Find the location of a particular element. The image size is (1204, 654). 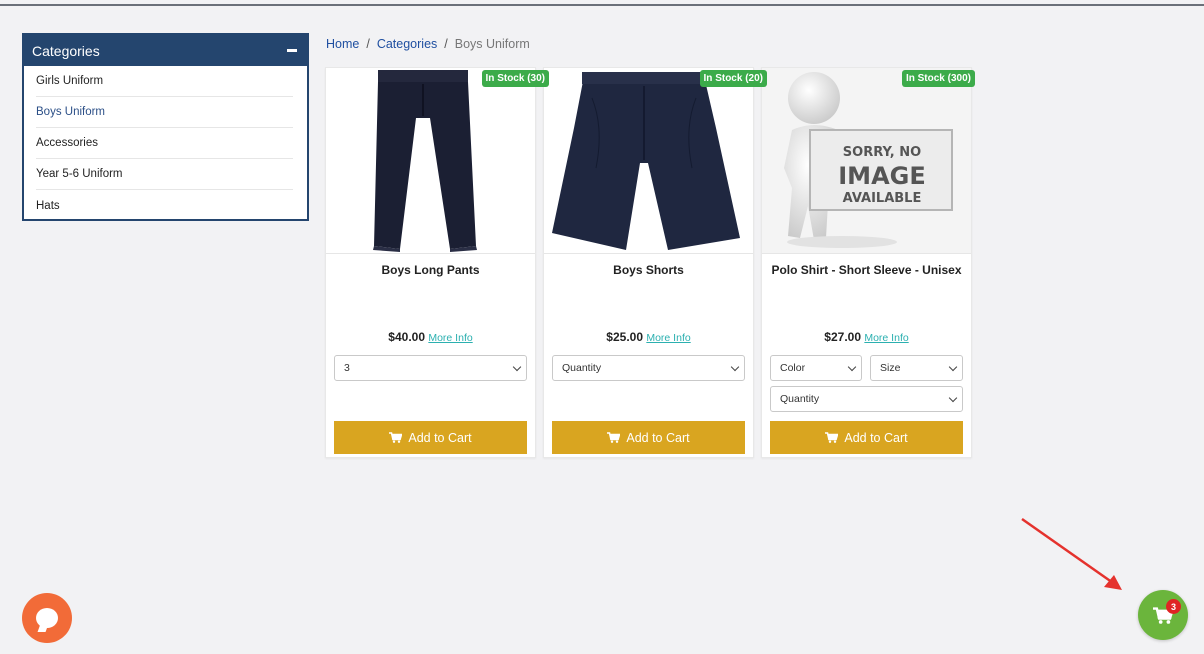

size-select: Size is located at coordinates (916, 368).